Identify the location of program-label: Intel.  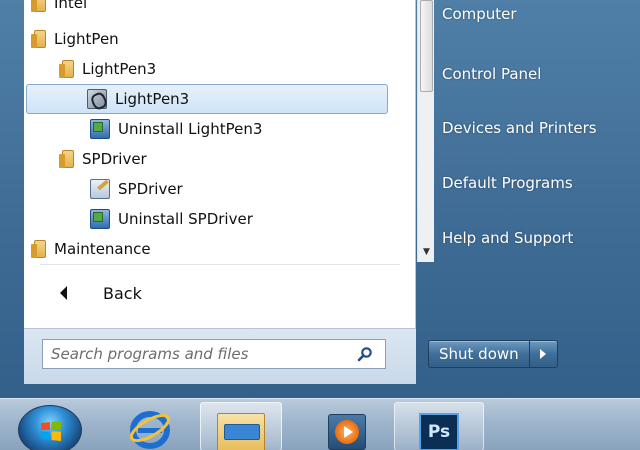
(71, 6).